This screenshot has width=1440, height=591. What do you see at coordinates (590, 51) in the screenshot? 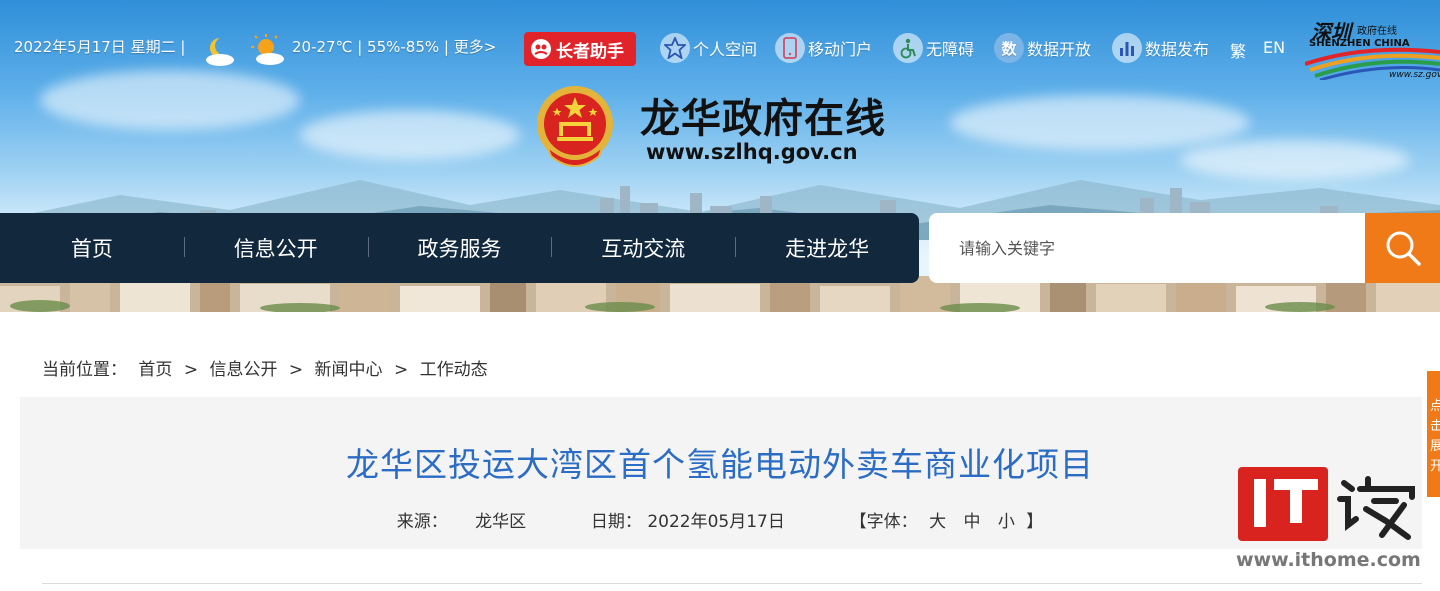
I see `elder-assistant-label: 长者助手` at bounding box center [590, 51].